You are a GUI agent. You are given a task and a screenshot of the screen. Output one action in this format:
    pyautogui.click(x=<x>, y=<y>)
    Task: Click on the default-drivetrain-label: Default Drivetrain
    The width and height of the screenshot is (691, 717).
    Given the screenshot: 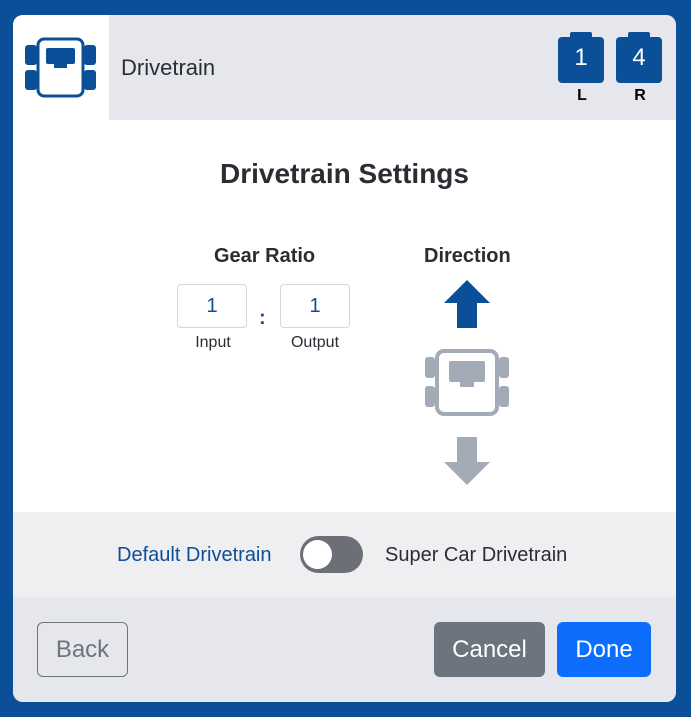 What is the action you would take?
    pyautogui.click(x=194, y=555)
    